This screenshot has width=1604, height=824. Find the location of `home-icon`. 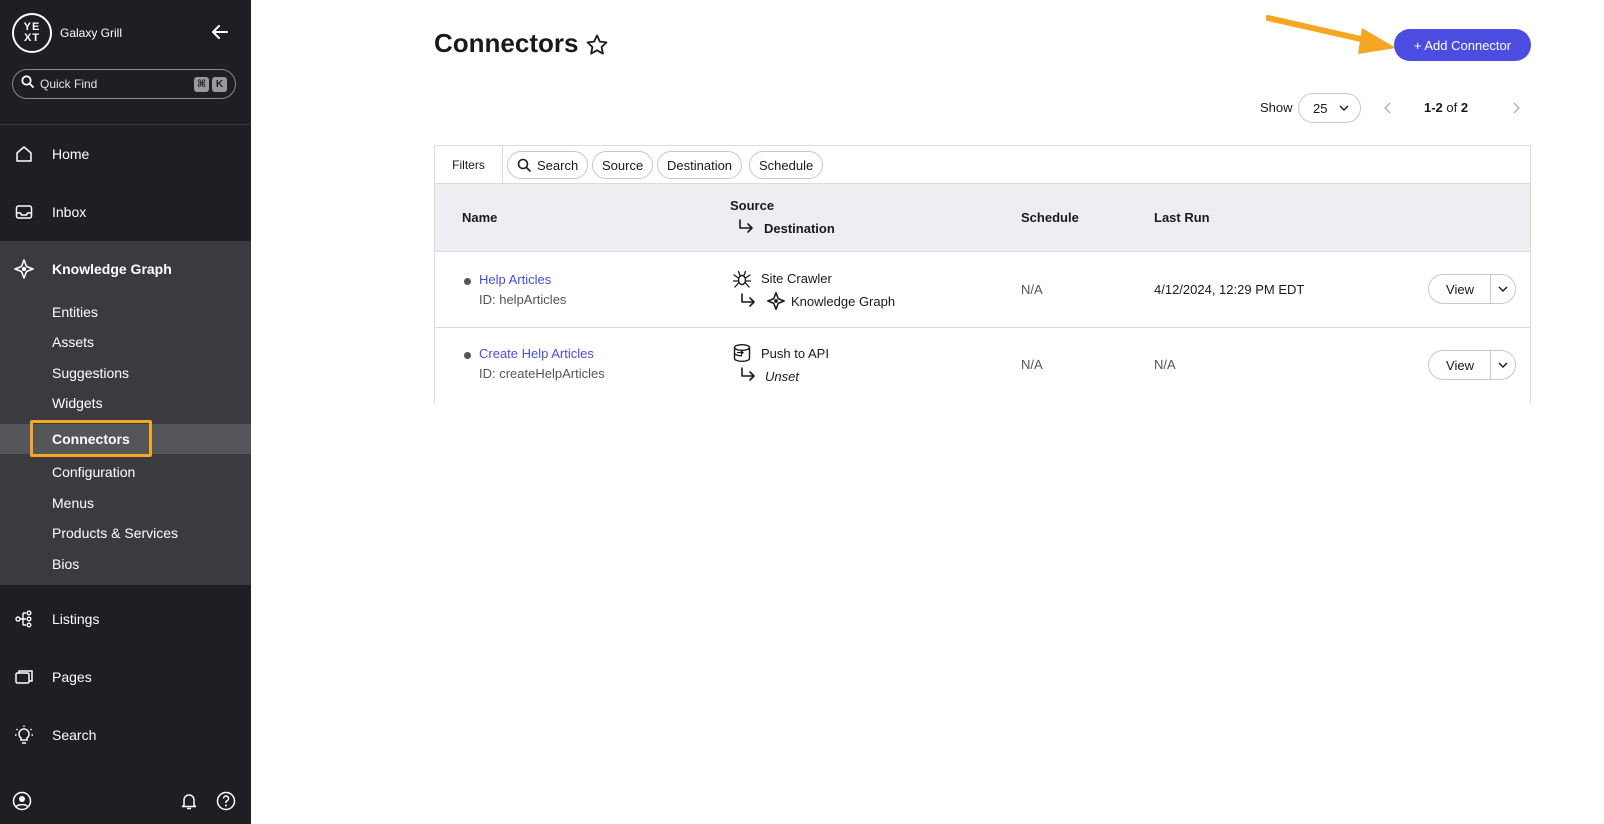

home-icon is located at coordinates (24, 154).